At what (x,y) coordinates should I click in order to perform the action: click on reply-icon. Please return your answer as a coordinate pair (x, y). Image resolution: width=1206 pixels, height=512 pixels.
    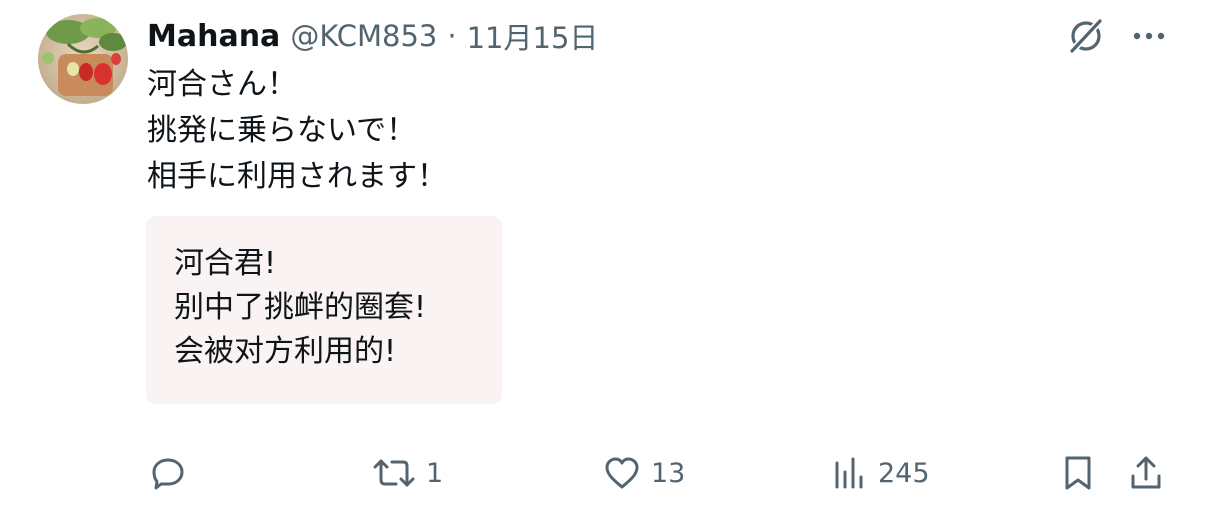
    Looking at the image, I should click on (168, 474).